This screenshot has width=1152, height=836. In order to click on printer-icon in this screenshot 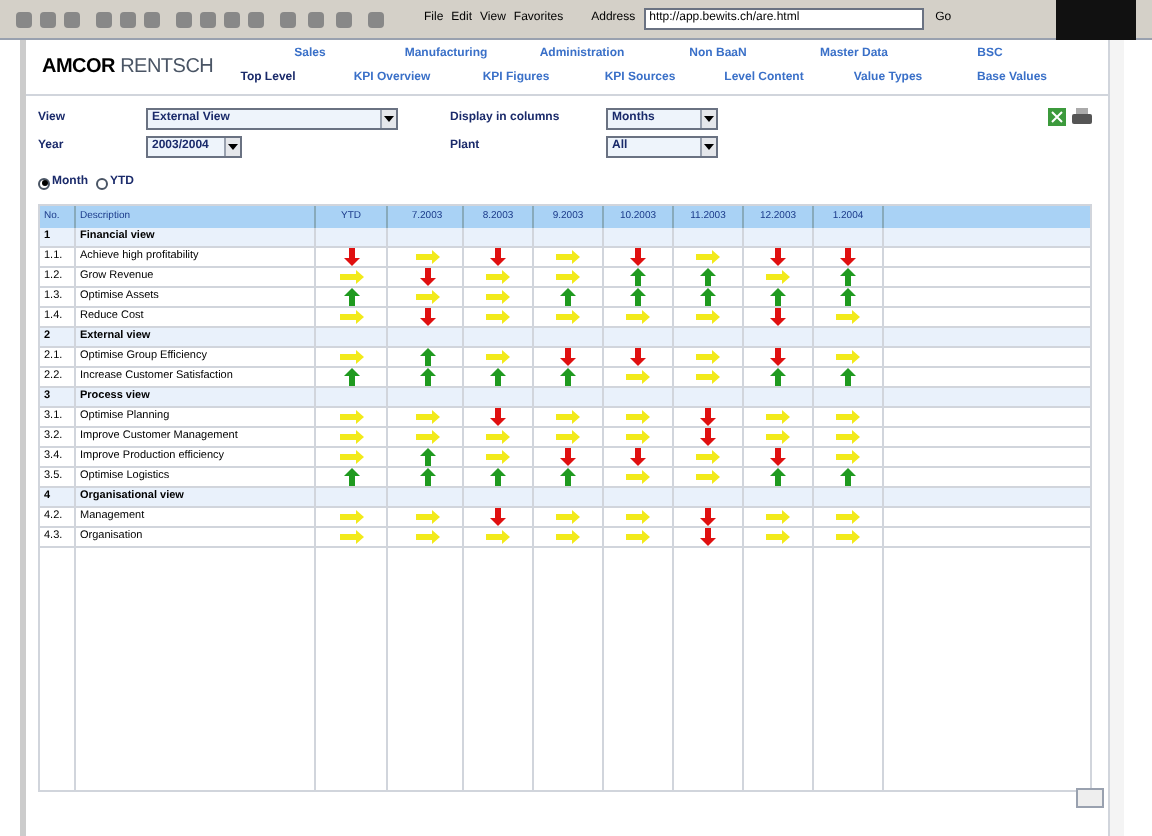, I will do `click(1082, 117)`.